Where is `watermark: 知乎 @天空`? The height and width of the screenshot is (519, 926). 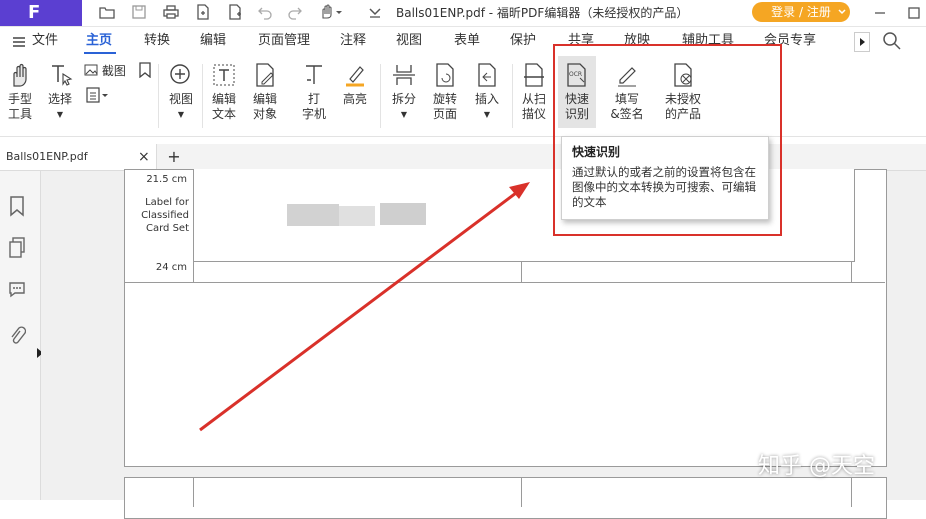
watermark: 知乎 @天空 is located at coordinates (816, 466).